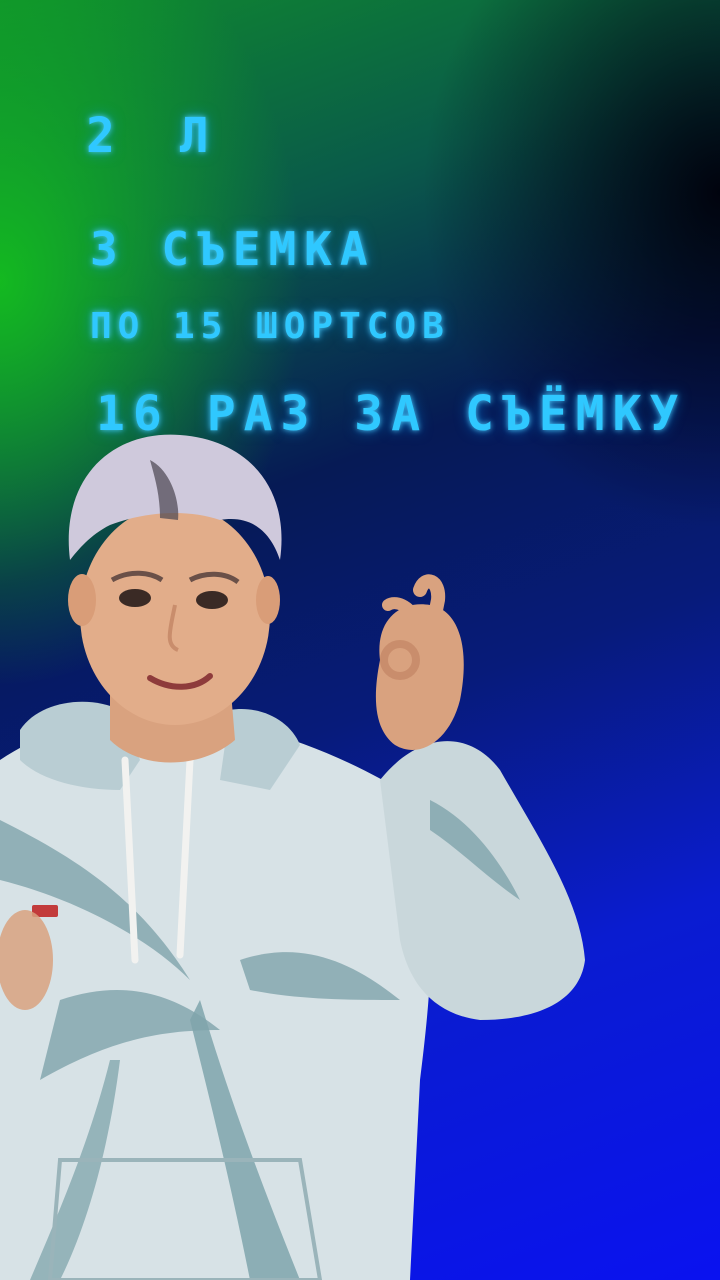 The image size is (720, 1280). Describe the element at coordinates (135, 598) in the screenshot. I see `eye-left` at that location.